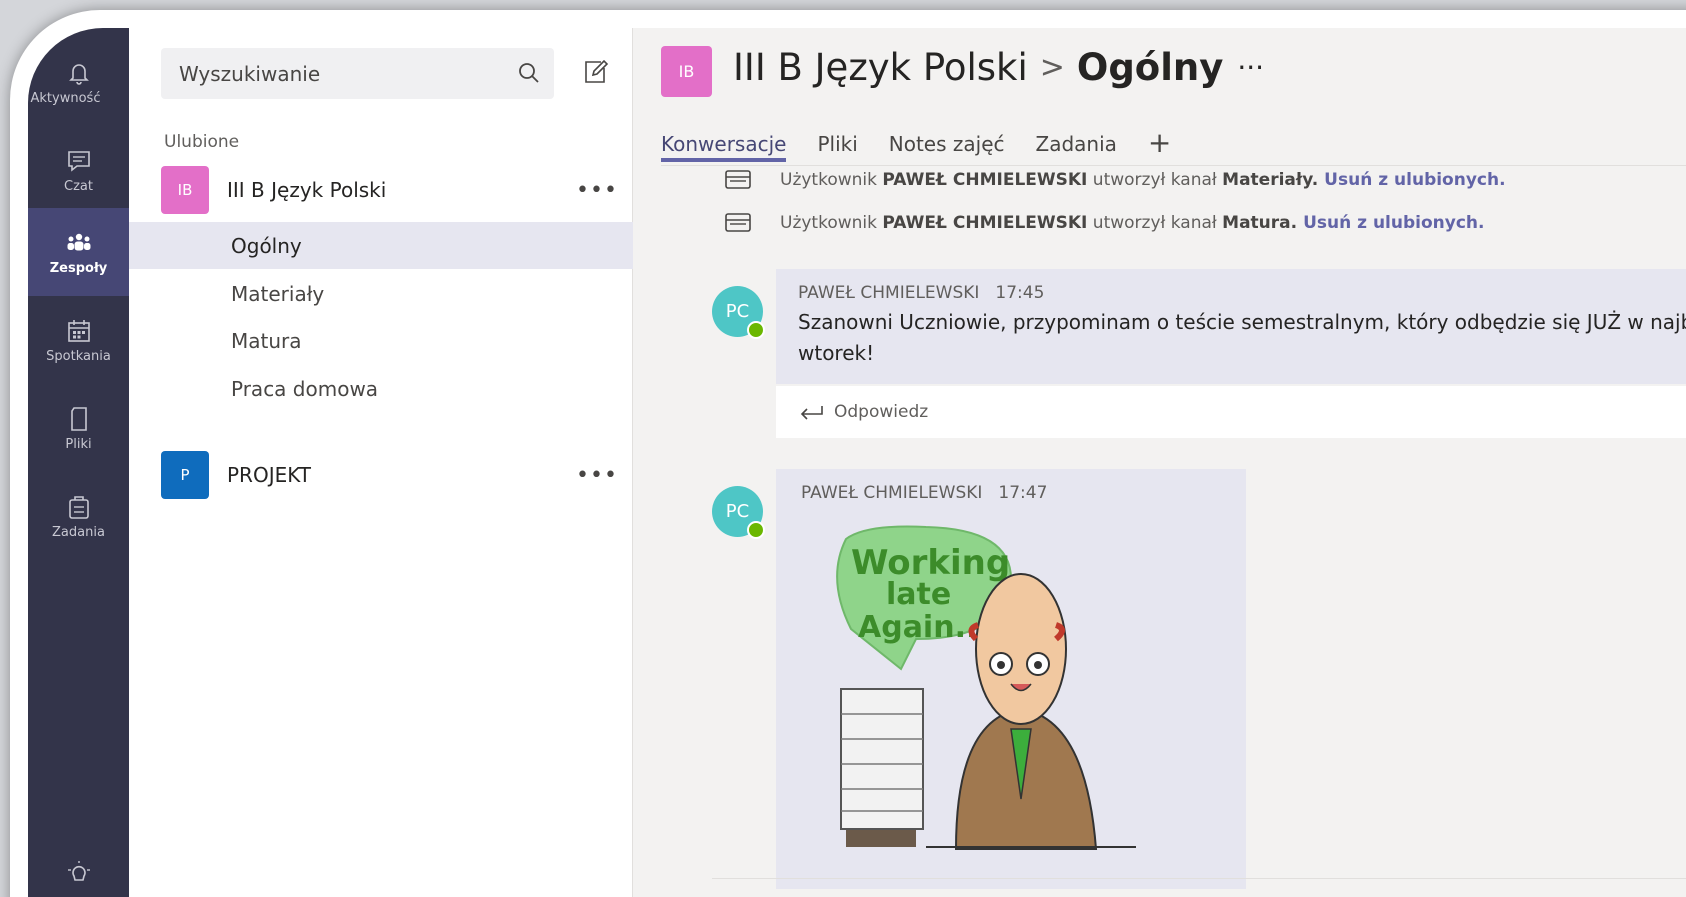 The height and width of the screenshot is (897, 1686). I want to click on rail-item-files: Pliki, so click(78, 428).